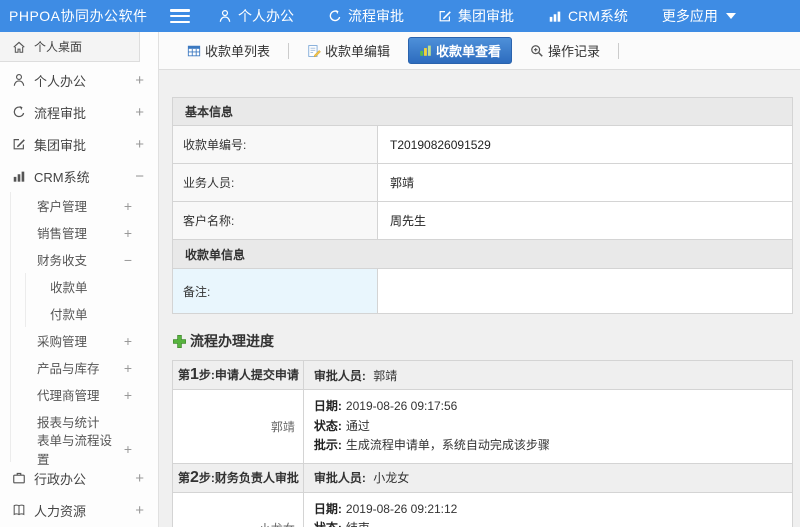  What do you see at coordinates (565, 50) in the screenshot?
I see `tab-operation-log: 操作记录` at bounding box center [565, 50].